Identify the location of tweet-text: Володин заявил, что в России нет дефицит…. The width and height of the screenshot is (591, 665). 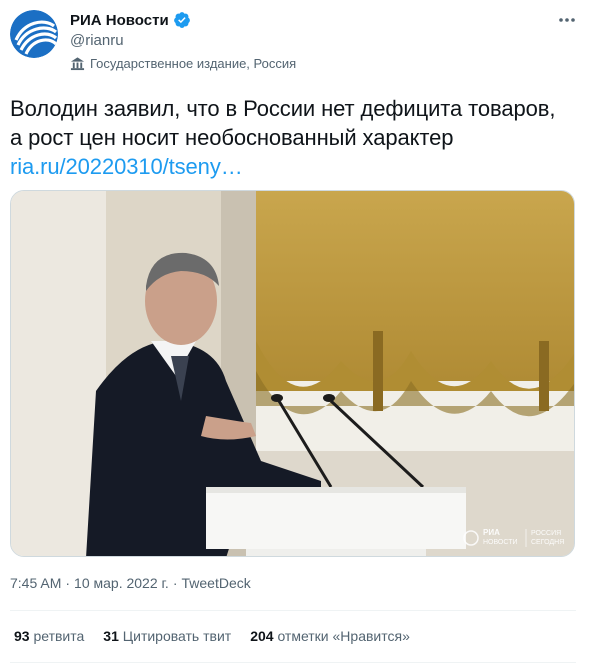
(297, 137).